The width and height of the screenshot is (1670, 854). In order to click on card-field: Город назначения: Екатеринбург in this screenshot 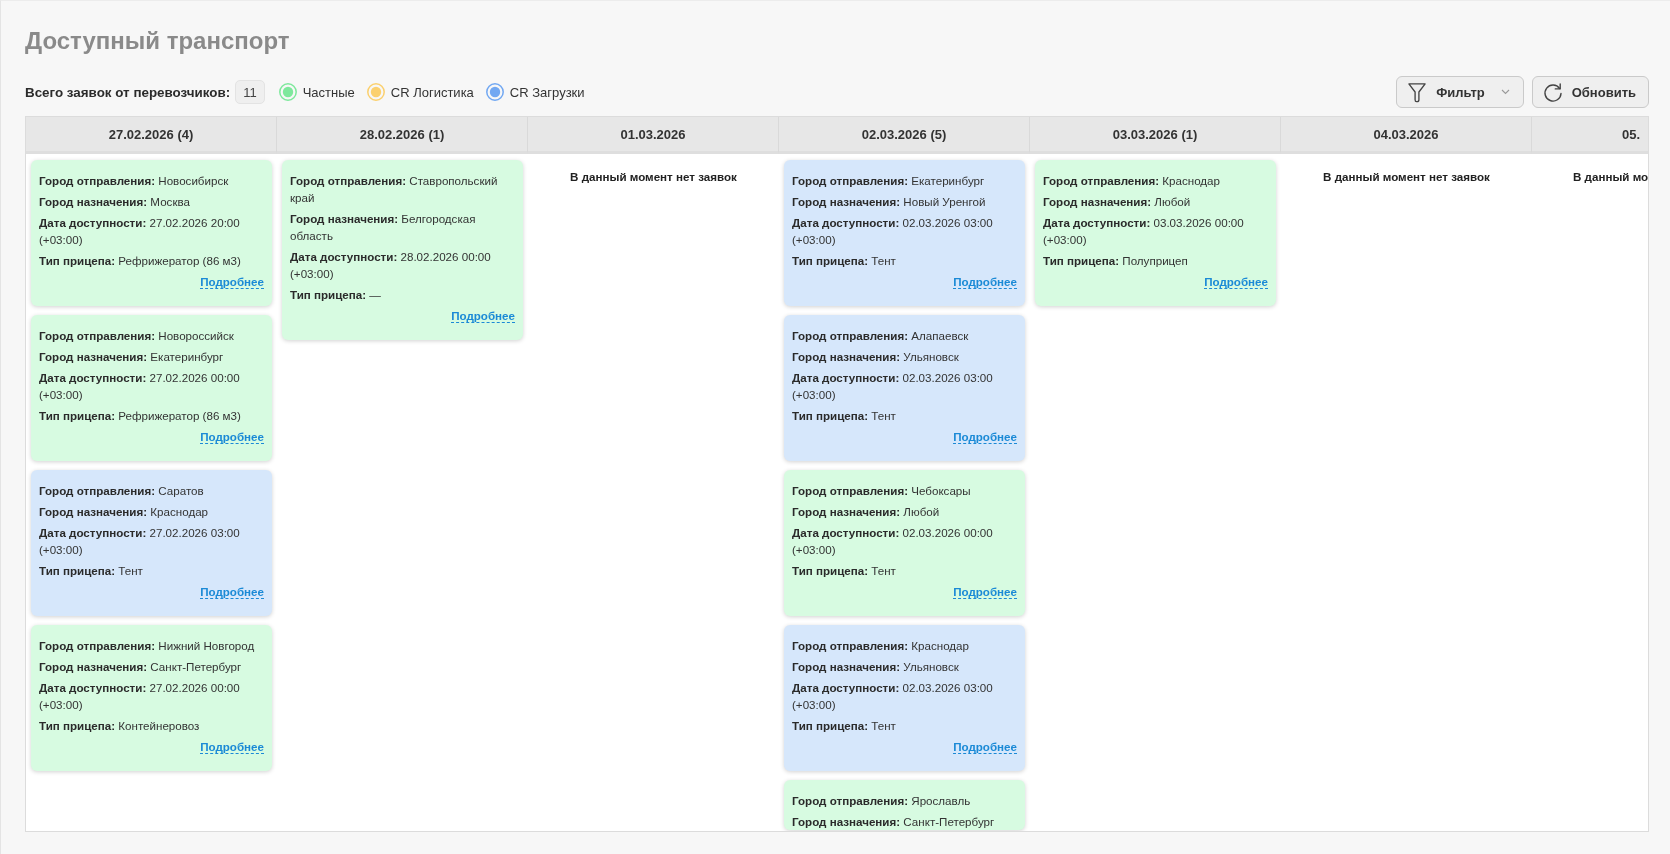, I will do `click(151, 356)`.